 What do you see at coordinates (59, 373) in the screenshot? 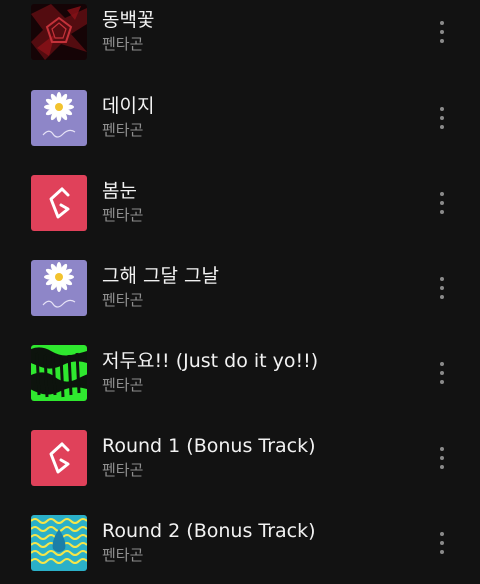
I see `green-text-art-icon` at bounding box center [59, 373].